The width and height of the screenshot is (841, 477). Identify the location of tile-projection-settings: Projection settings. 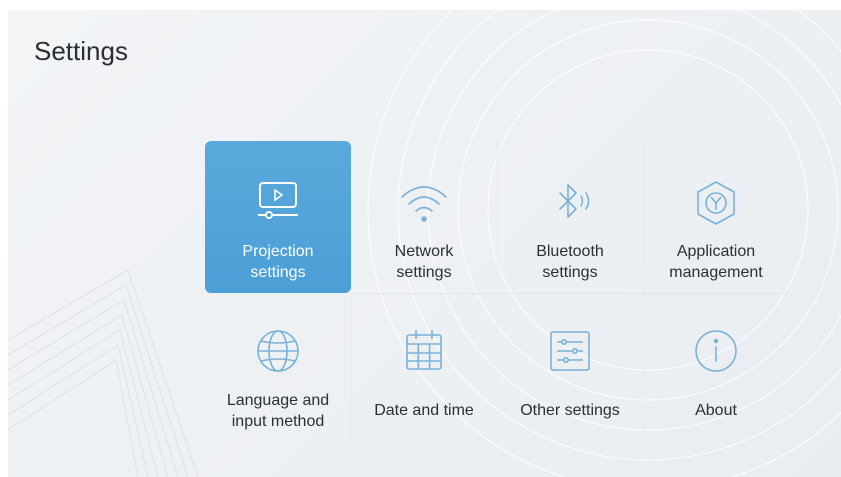
(278, 217).